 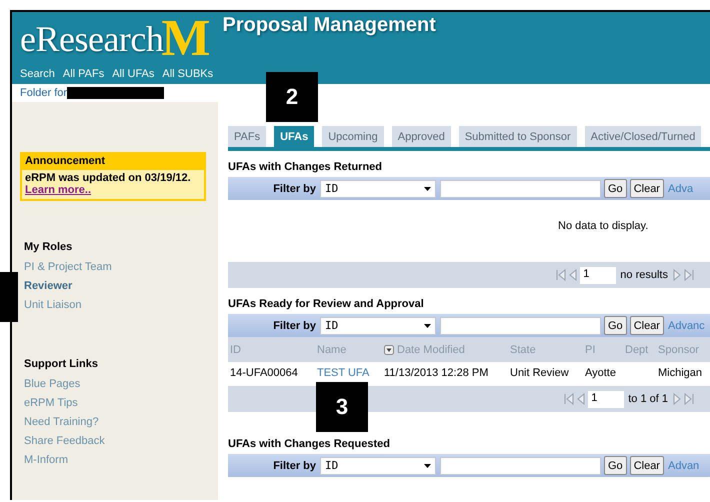 What do you see at coordinates (113, 191) in the screenshot?
I see `learn-more-link: Learn more..` at bounding box center [113, 191].